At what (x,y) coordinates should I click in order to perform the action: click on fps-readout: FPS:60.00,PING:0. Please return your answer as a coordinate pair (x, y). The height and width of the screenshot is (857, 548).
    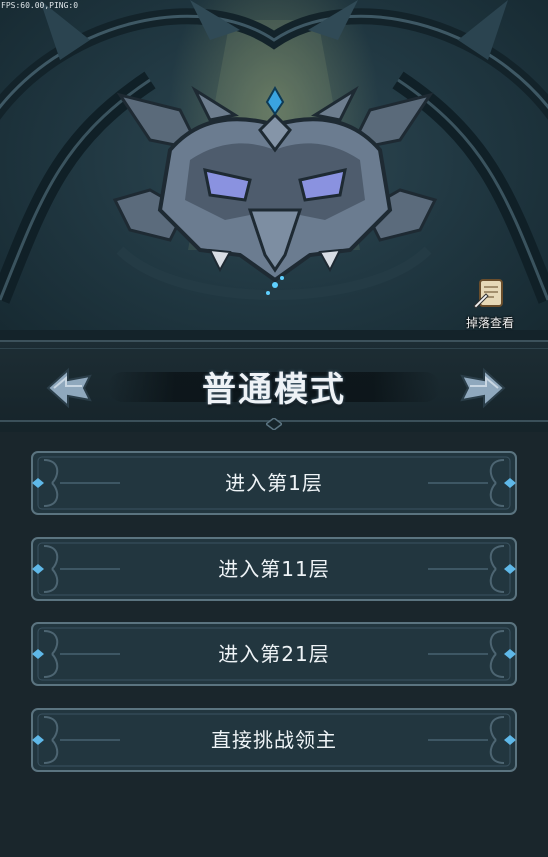
    Looking at the image, I should click on (40, 5).